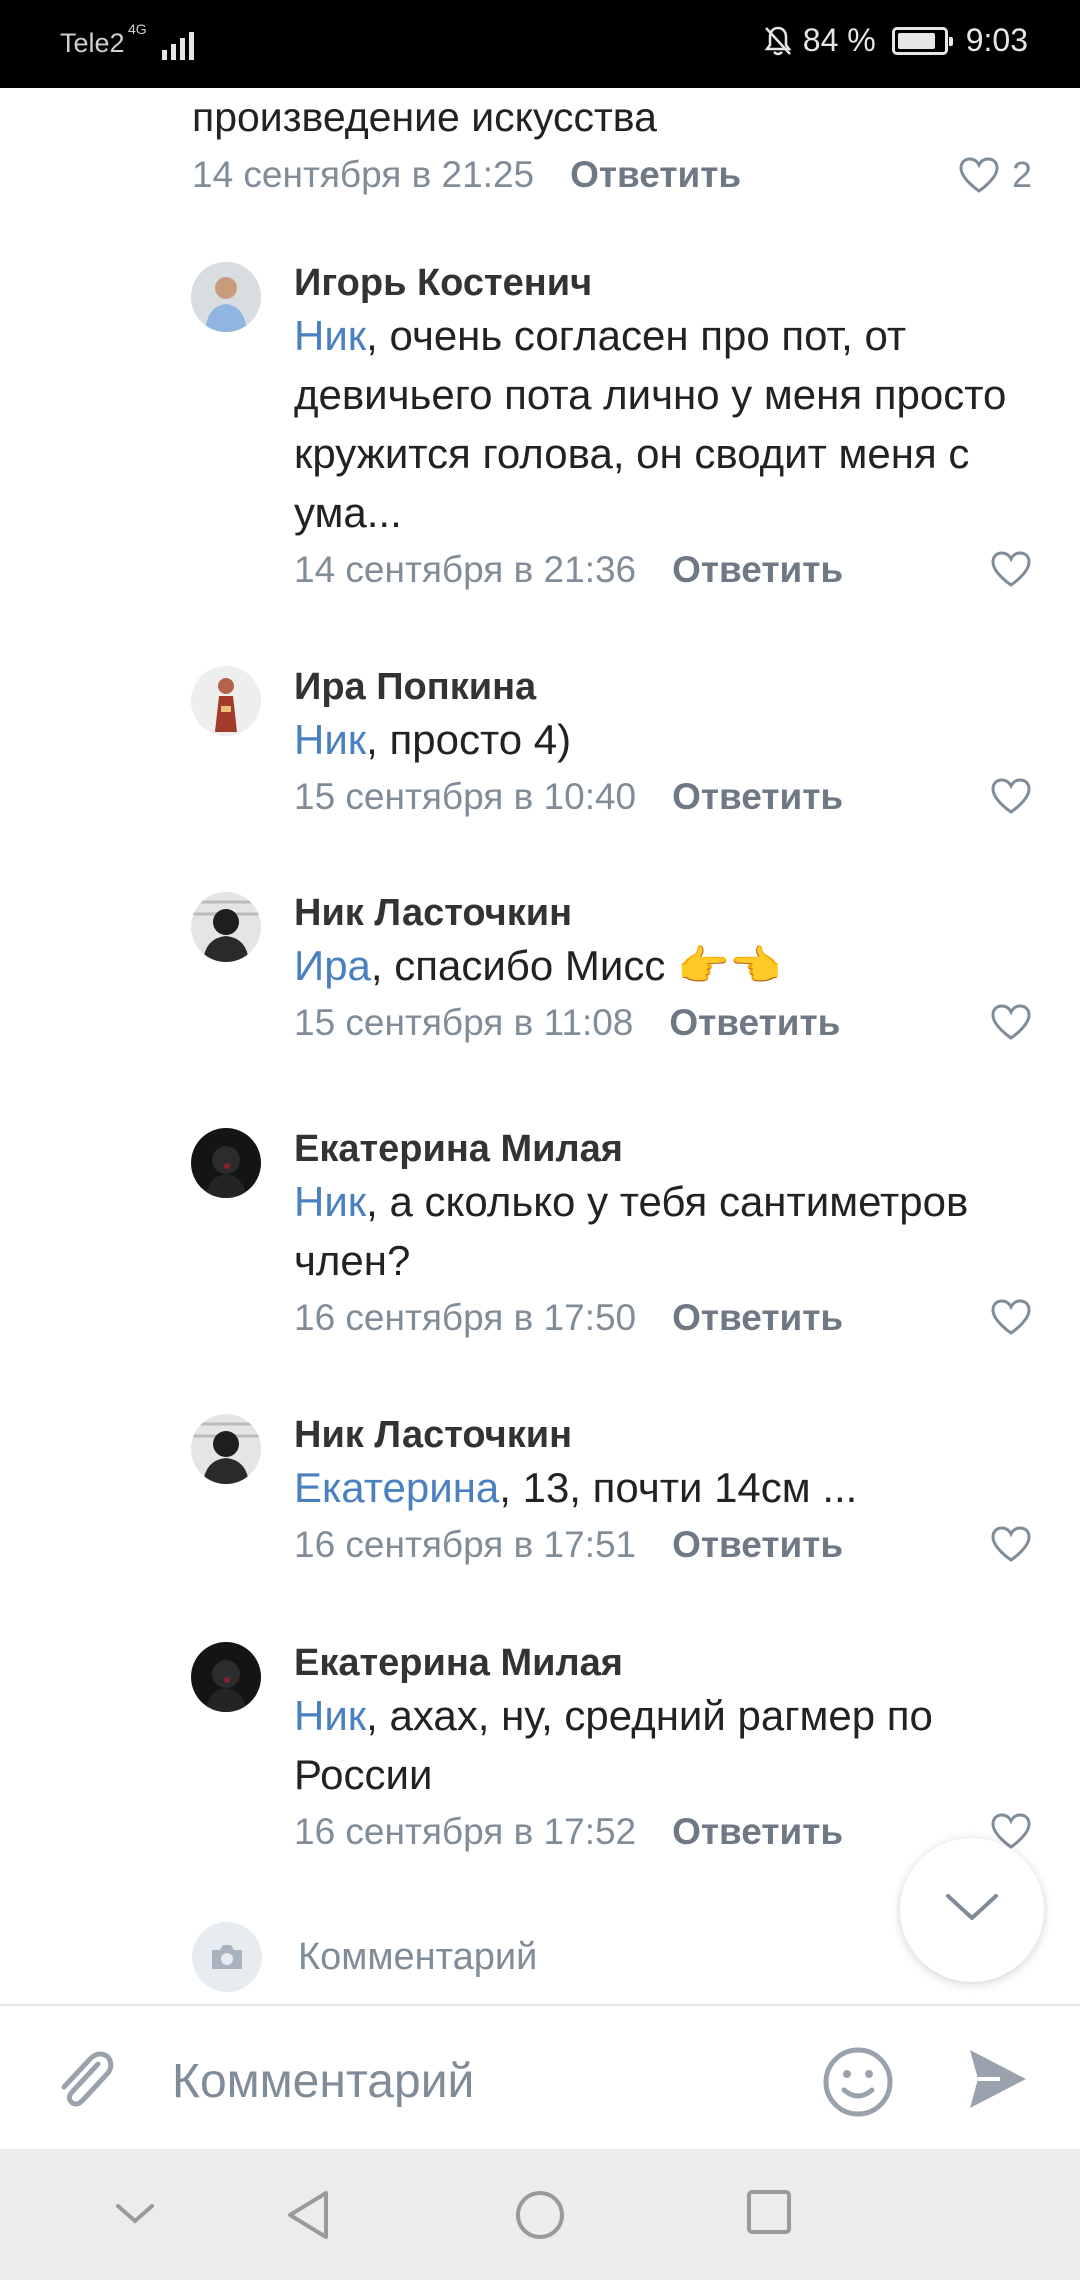  I want to click on comment-text: , ахах, ну, средний рагмер по России, so click(613, 1745).